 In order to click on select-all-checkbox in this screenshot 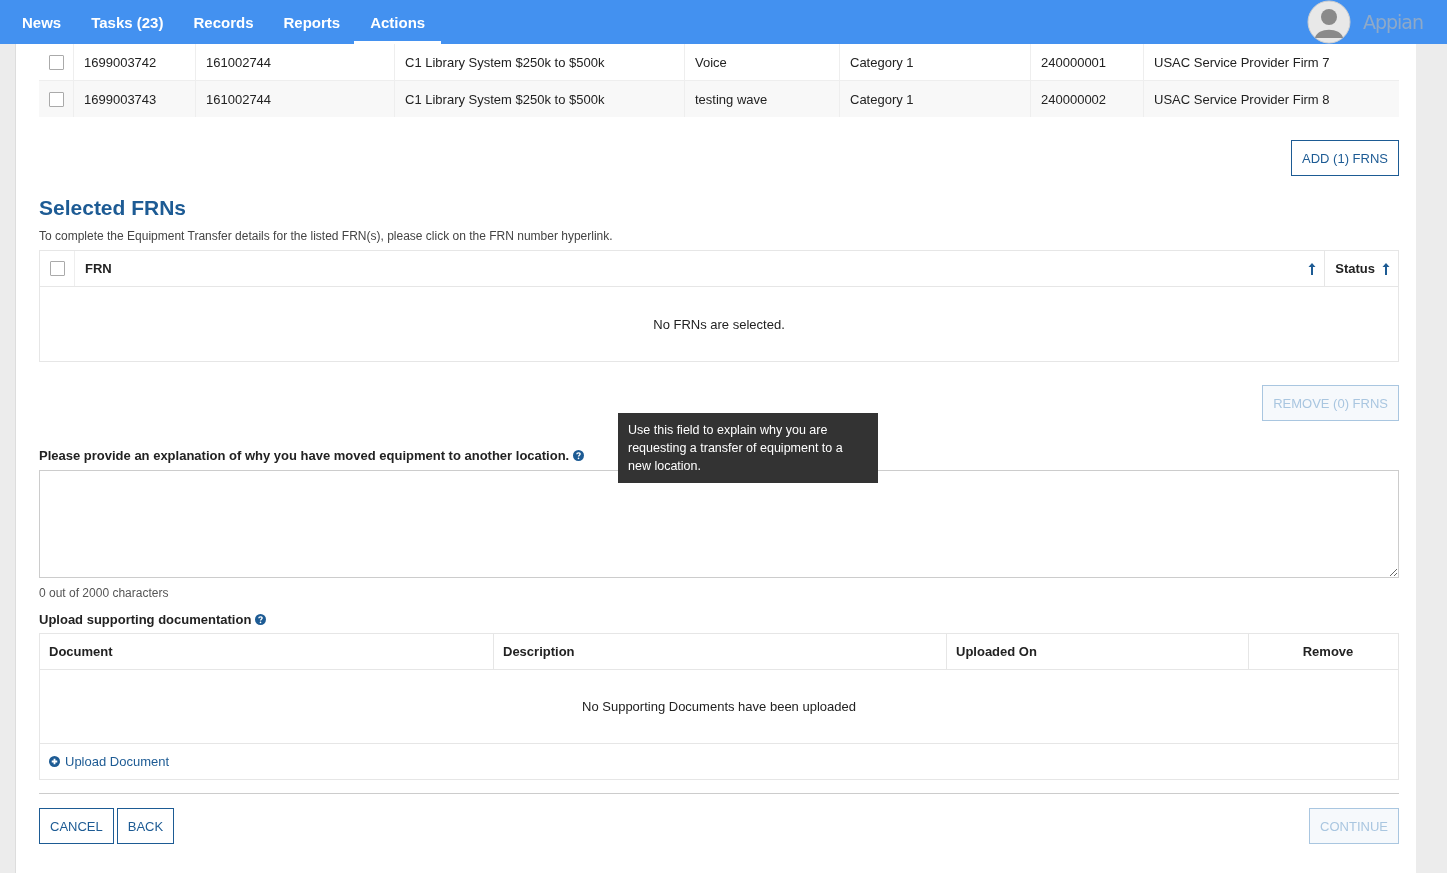, I will do `click(57, 268)`.